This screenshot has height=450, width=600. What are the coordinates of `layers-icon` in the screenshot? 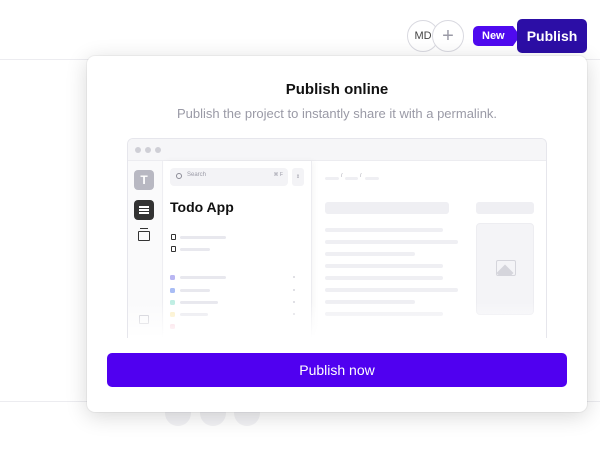 It's located at (144, 234).